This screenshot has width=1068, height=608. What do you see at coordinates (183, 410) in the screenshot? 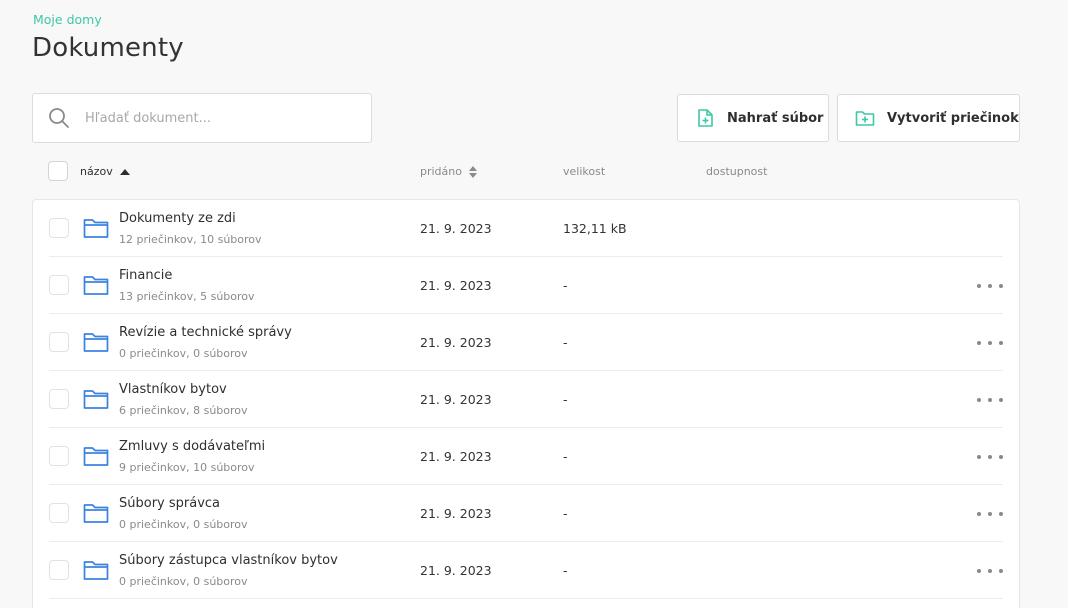
I see `row-meta: 6 priečinkov, 8 súborov` at bounding box center [183, 410].